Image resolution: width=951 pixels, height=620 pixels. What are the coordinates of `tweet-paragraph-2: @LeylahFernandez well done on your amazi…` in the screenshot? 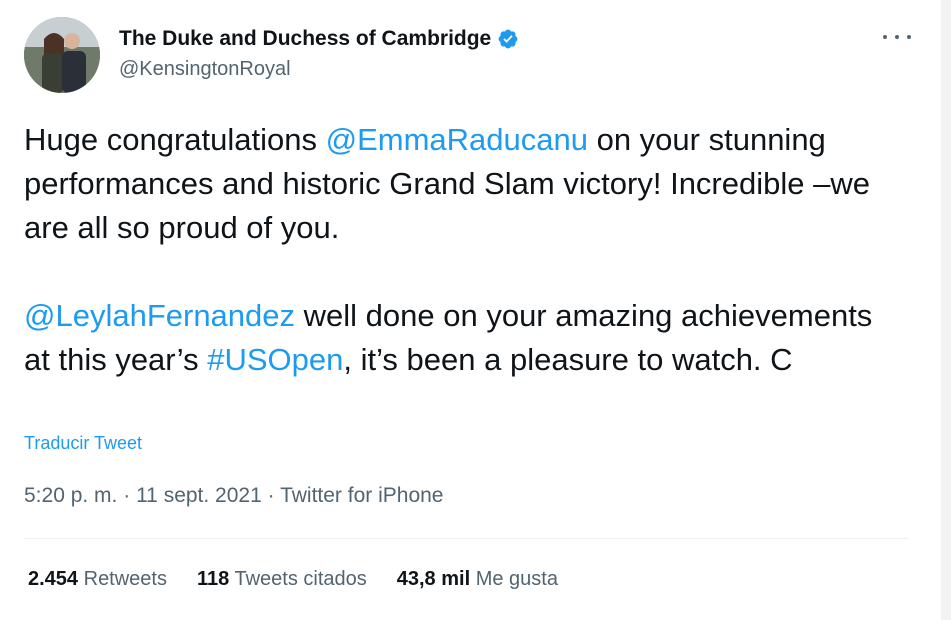 It's located at (464, 338).